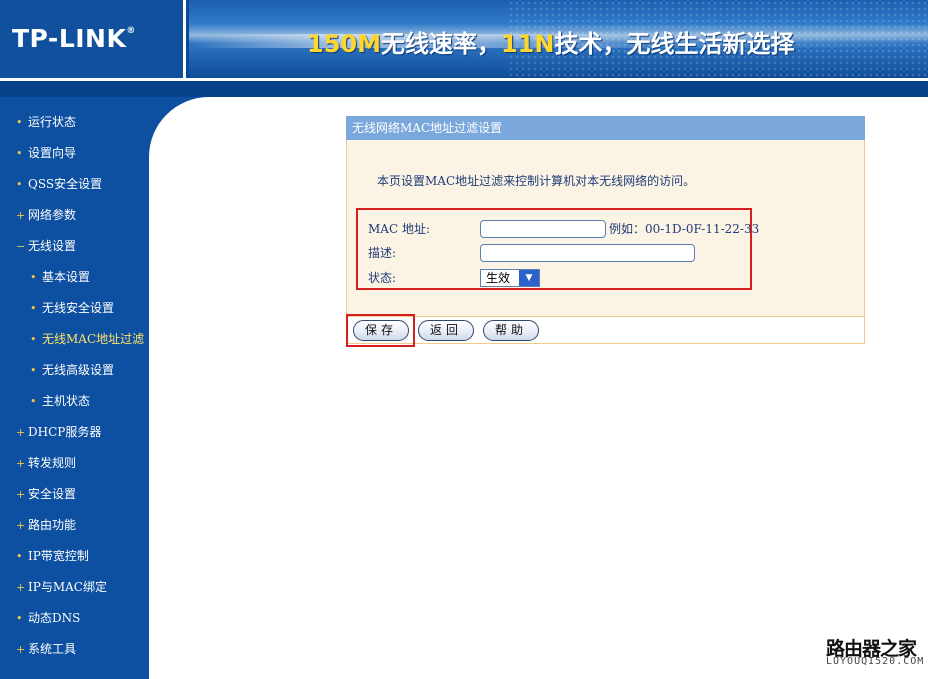 Image resolution: width=928 pixels, height=679 pixels. What do you see at coordinates (80, 220) in the screenshot?
I see `sidebar-item-network: + 网络参数` at bounding box center [80, 220].